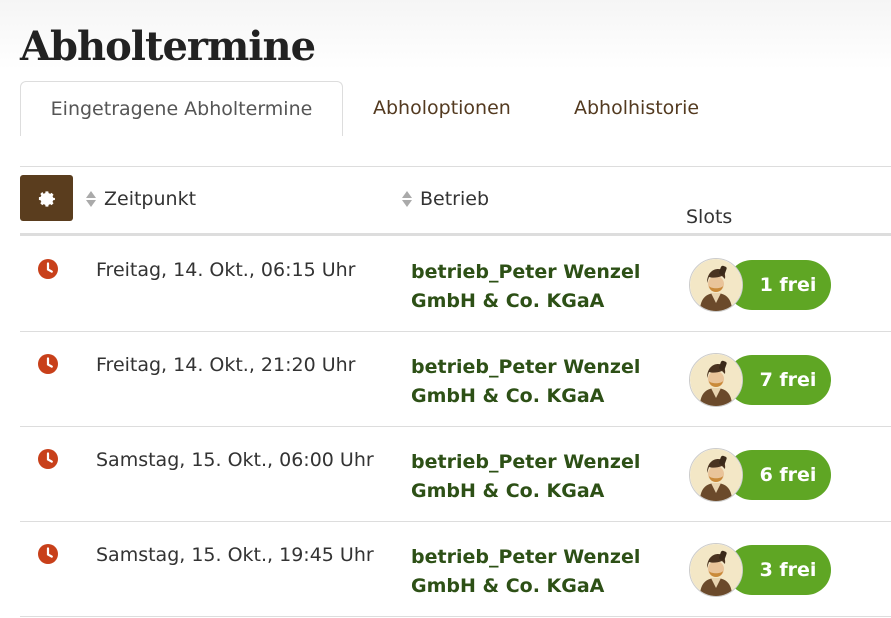  Describe the element at coordinates (226, 270) in the screenshot. I see `pickup-time: Freitag, 14. Okt., 06:15 Uhr` at that location.